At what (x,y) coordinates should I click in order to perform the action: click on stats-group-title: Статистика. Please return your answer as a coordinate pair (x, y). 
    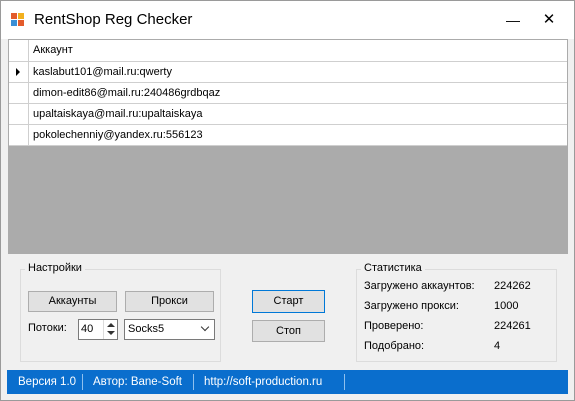
    Looking at the image, I should click on (393, 268).